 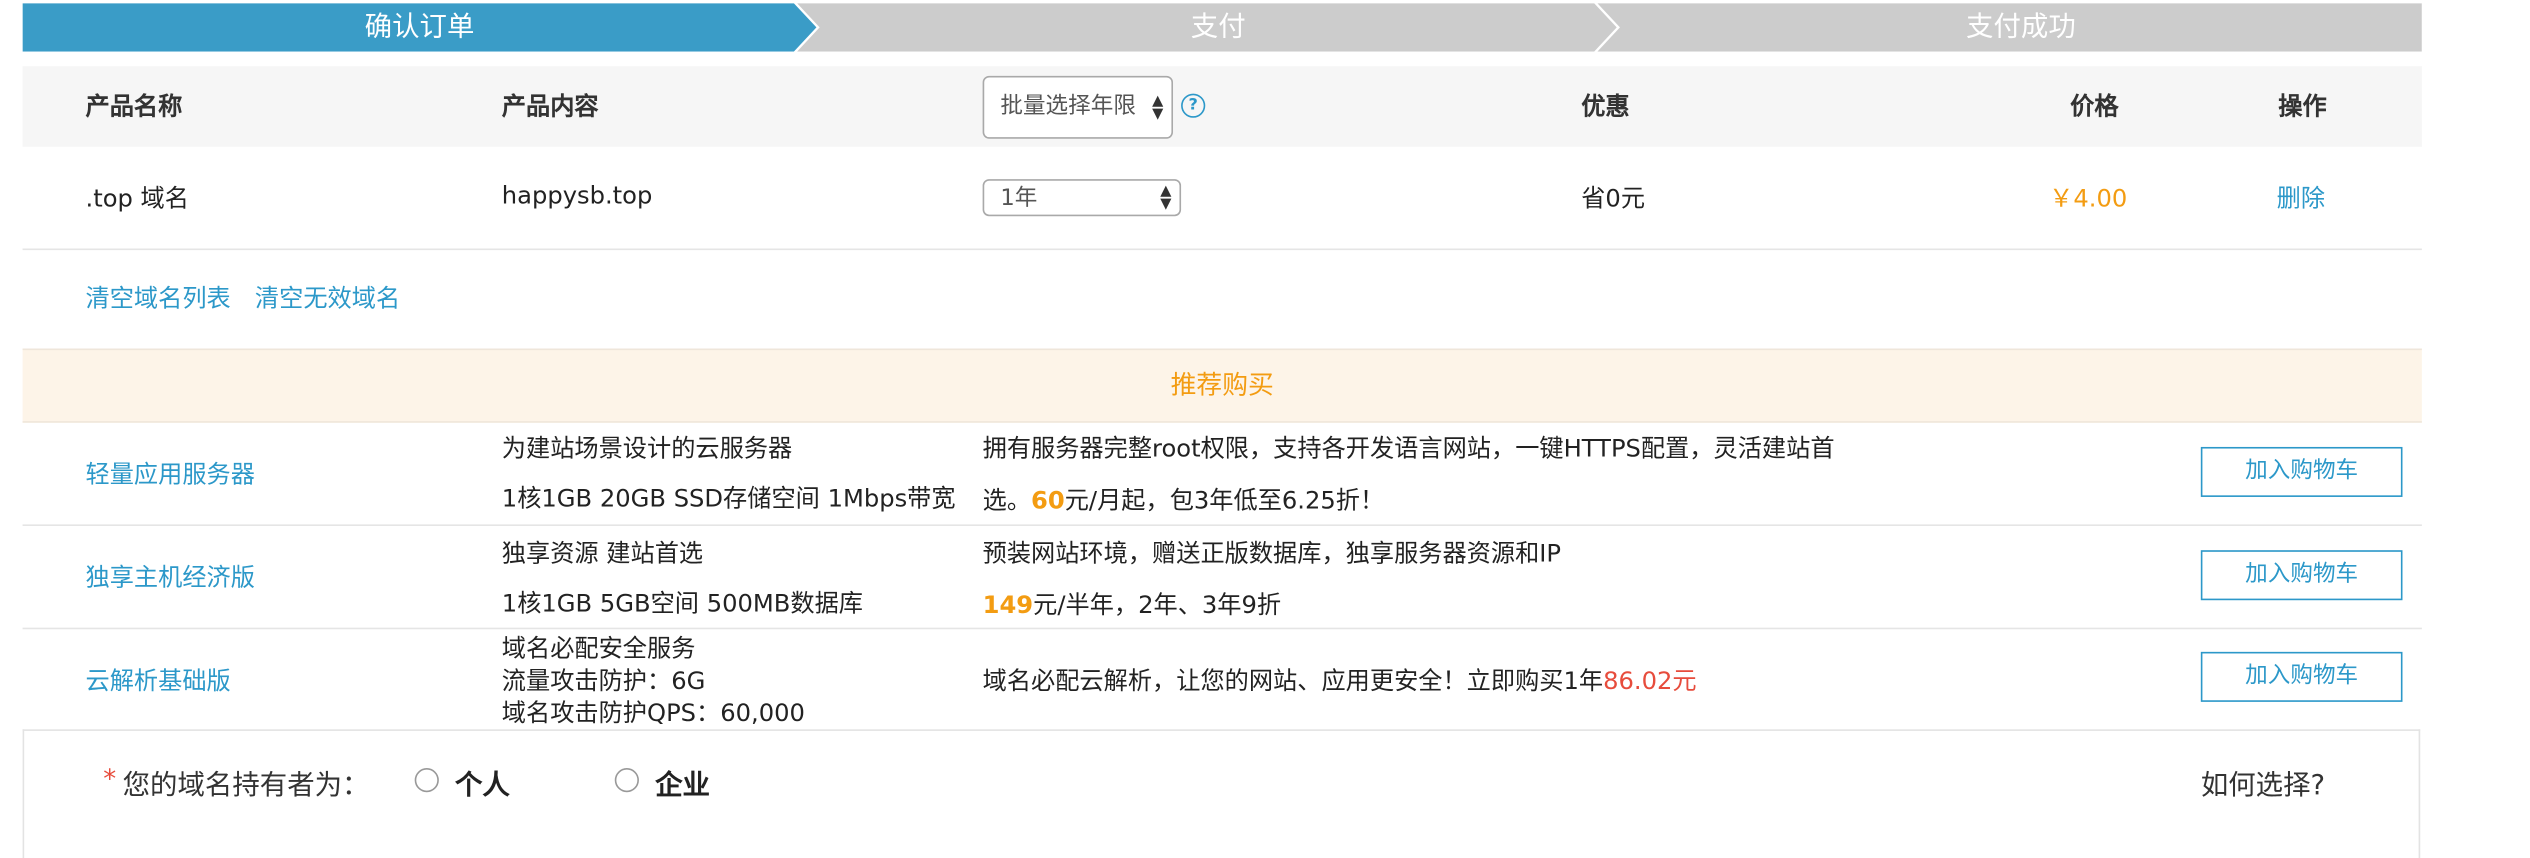 I want to click on owner-radio-company, so click(x=626, y=780).